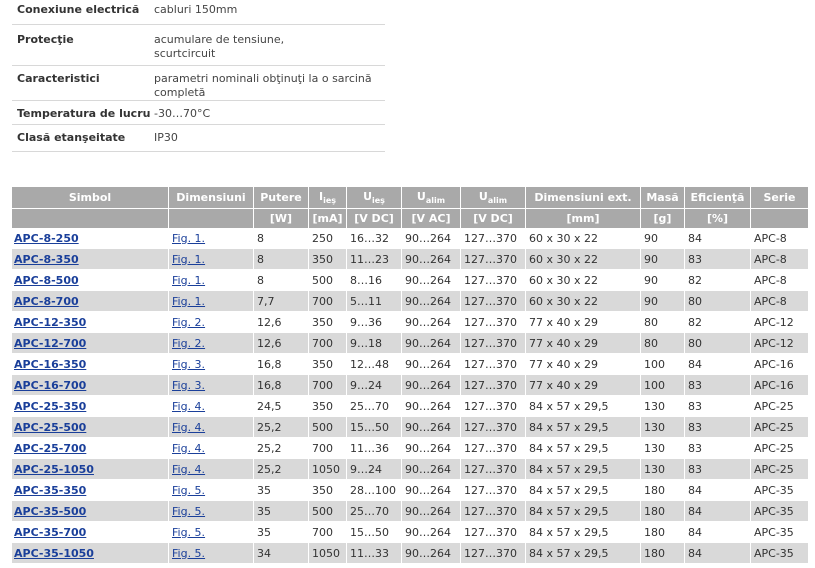  Describe the element at coordinates (50, 511) in the screenshot. I see `product-symbol-link: APC-35-500` at that location.